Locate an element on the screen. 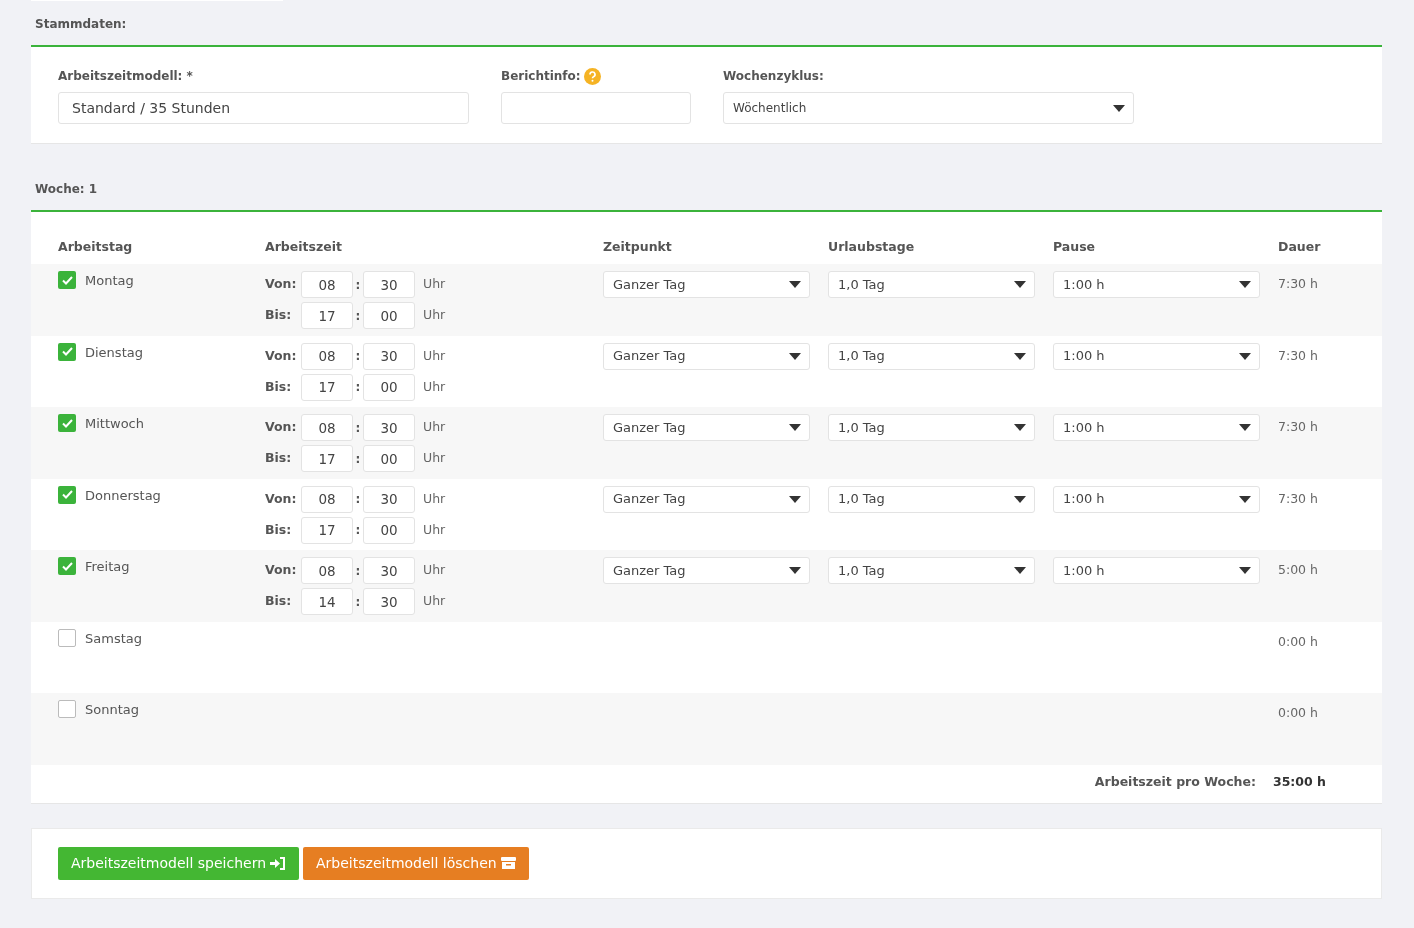 This screenshot has height=928, width=1414. field-label: Arbeitszeitmodell: * is located at coordinates (125, 76).